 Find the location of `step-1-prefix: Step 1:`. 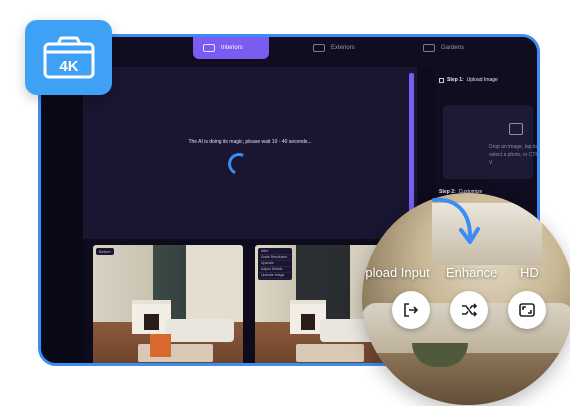

step-1-prefix: Step 1: is located at coordinates (455, 80).